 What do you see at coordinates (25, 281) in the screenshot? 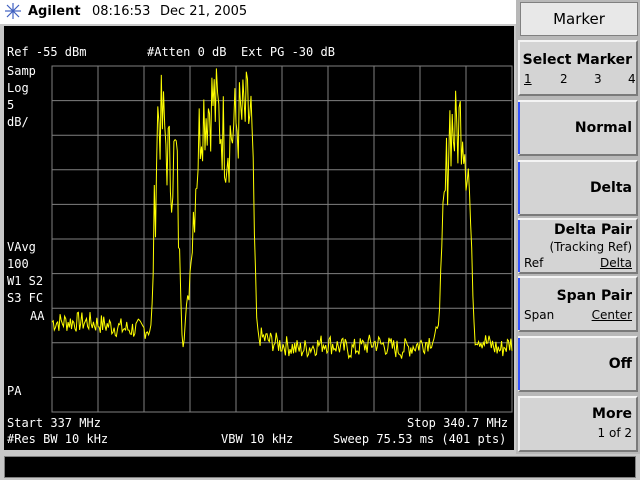
I see `trace-w1s2-label: W1 S2` at bounding box center [25, 281].